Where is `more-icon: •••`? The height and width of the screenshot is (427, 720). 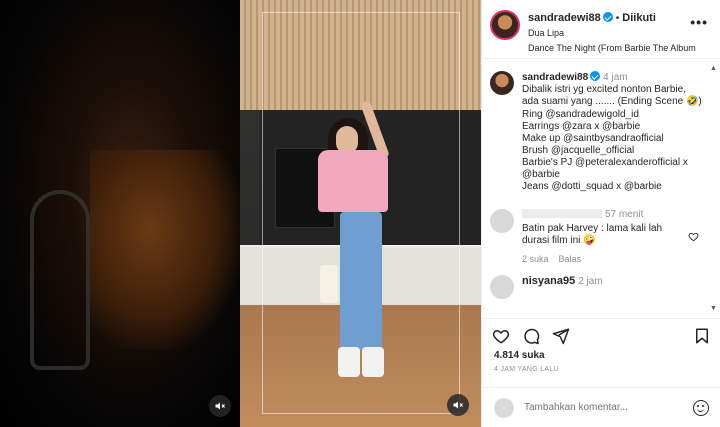
more-icon: ••• is located at coordinates (699, 22).